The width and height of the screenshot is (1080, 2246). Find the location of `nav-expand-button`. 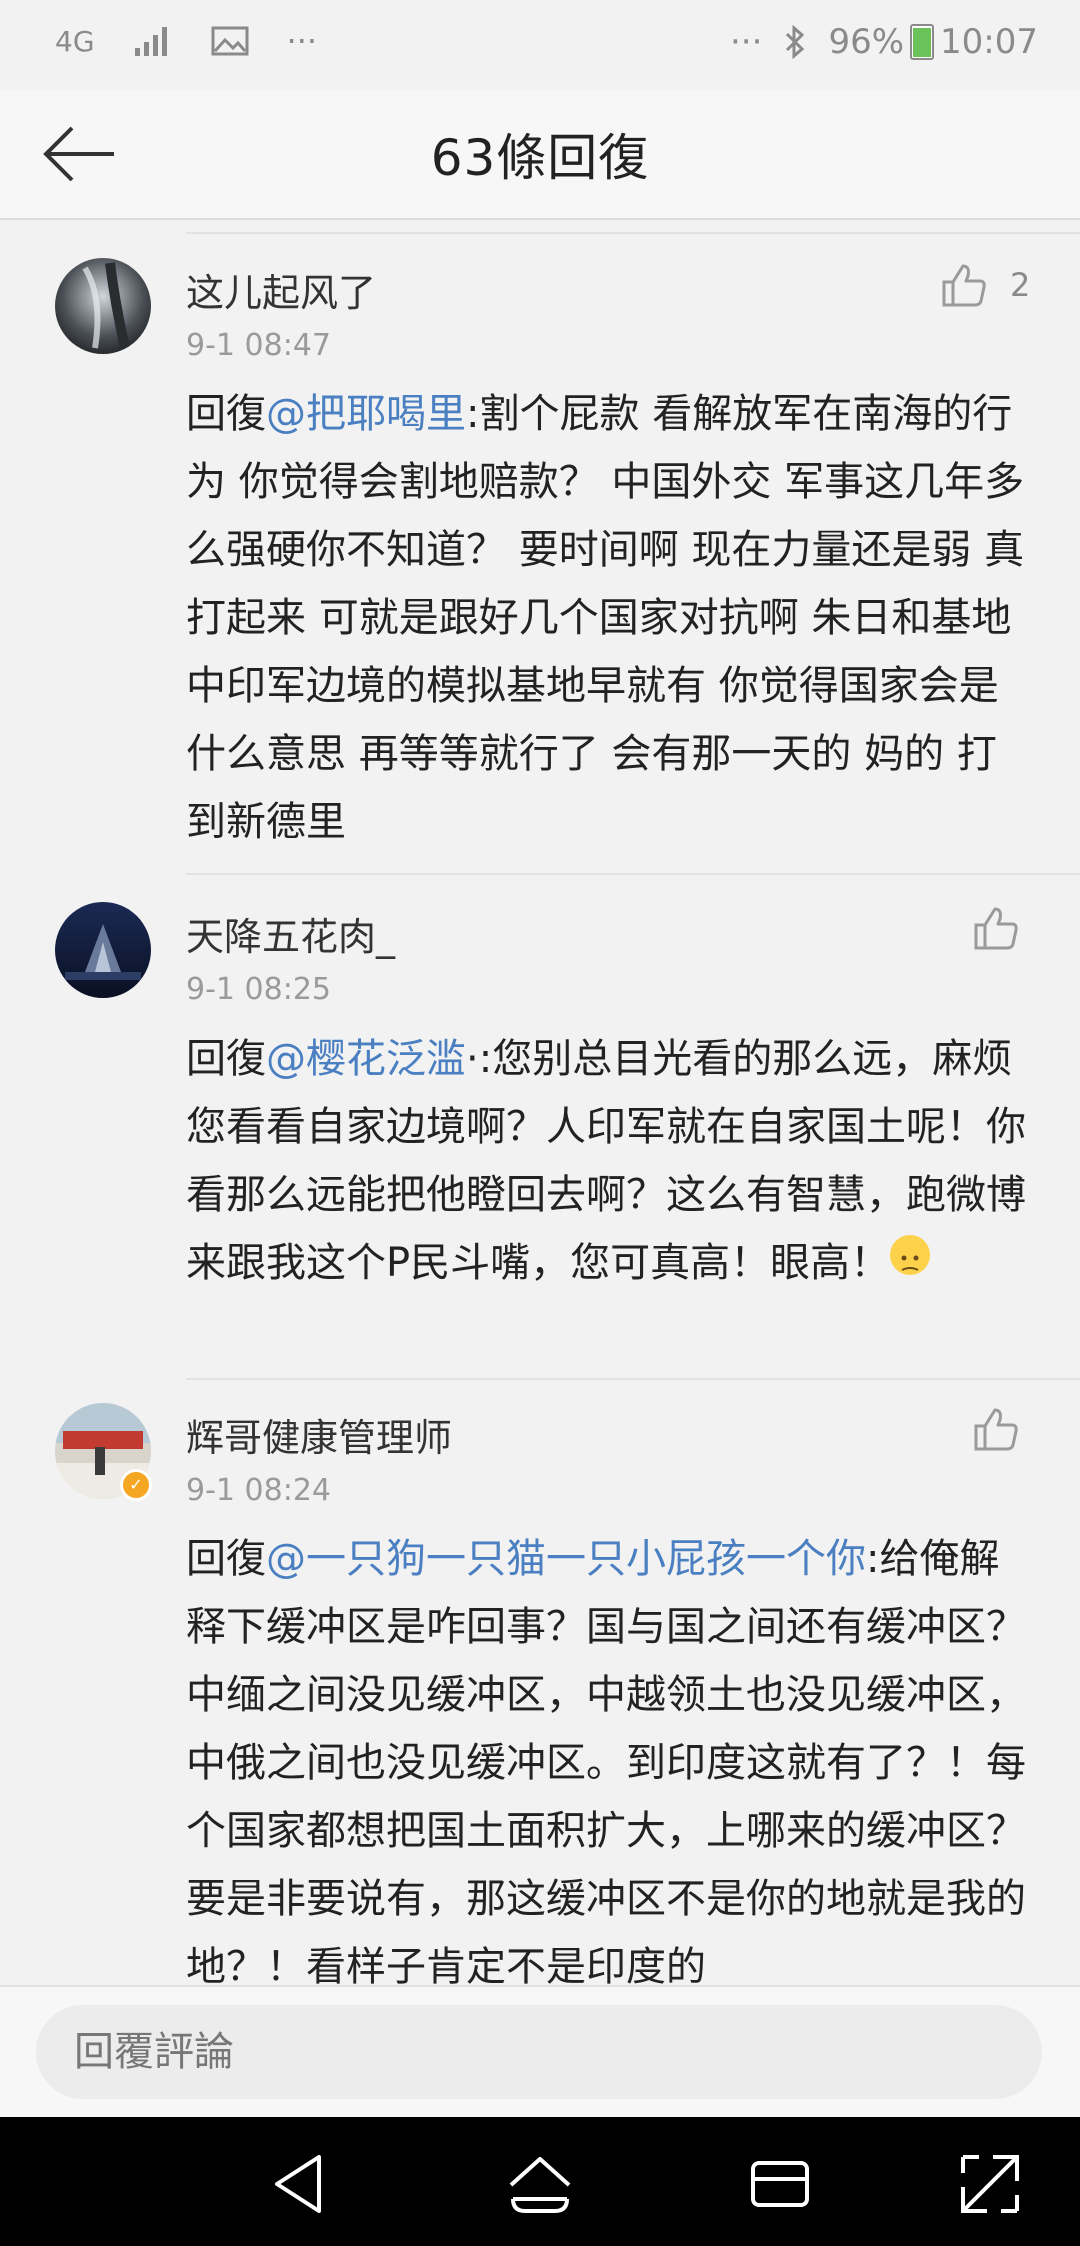

nav-expand-button is located at coordinates (990, 2184).